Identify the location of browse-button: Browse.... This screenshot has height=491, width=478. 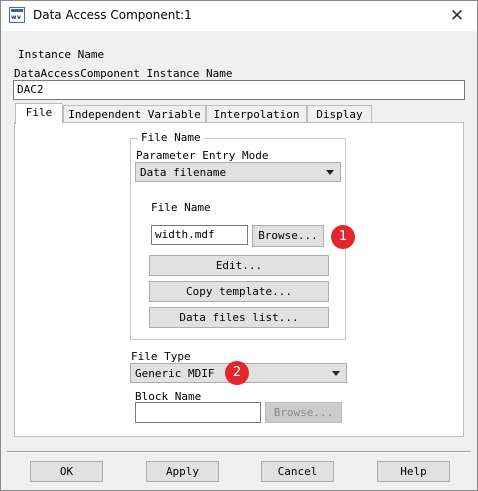
(288, 236).